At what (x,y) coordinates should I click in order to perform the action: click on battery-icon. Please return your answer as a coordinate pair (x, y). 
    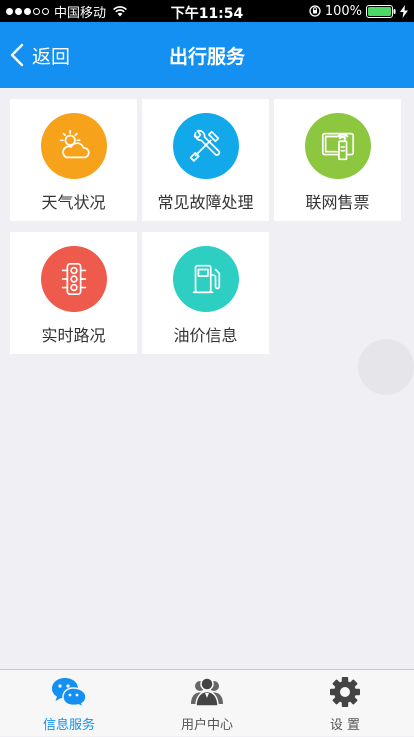
    Looking at the image, I should click on (381, 11).